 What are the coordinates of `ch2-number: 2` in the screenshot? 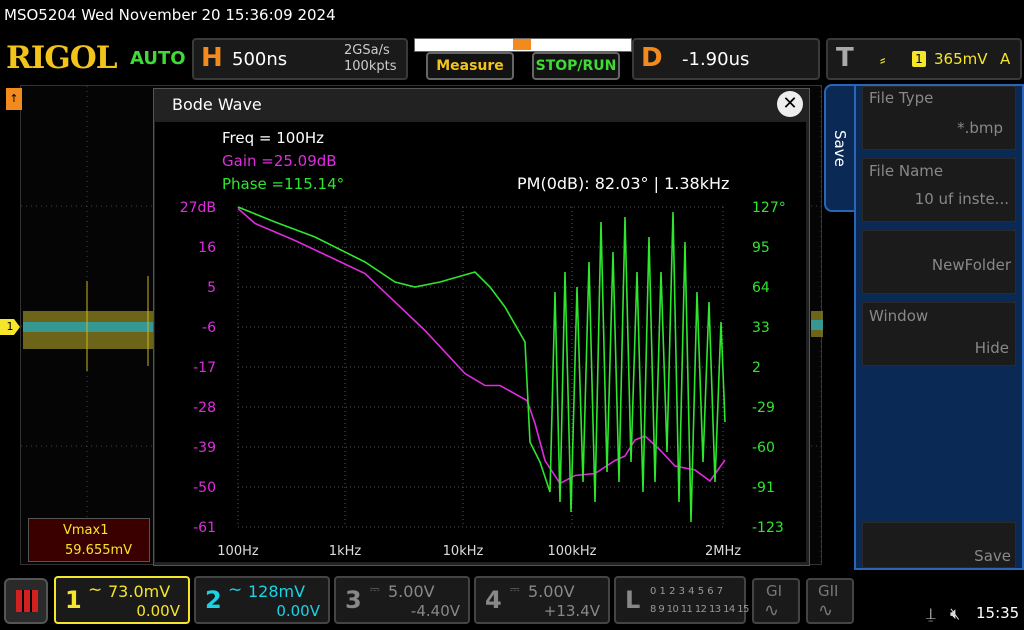 It's located at (213, 600).